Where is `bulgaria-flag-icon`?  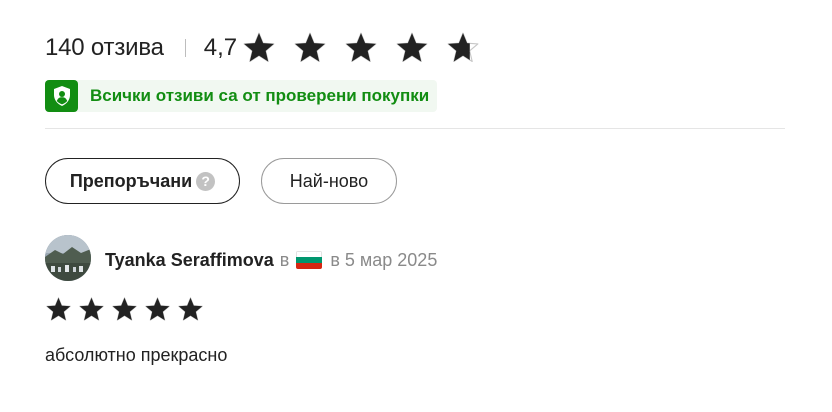 bulgaria-flag-icon is located at coordinates (309, 260).